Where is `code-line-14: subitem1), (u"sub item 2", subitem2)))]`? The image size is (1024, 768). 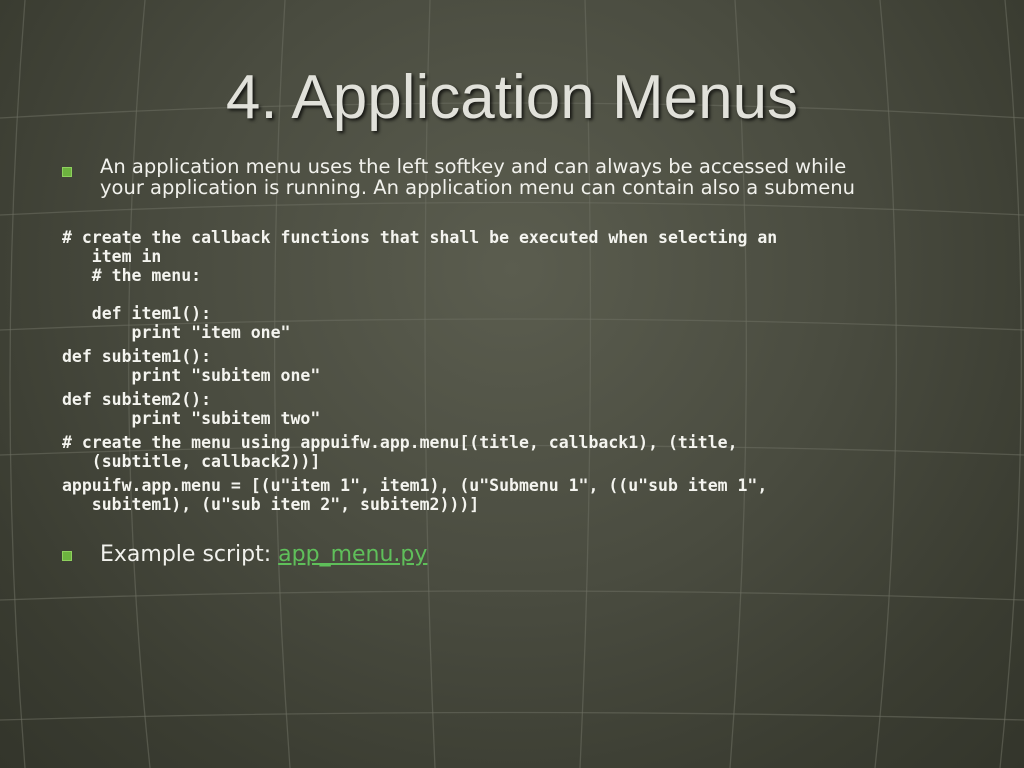
code-line-14: subitem1), (u"sub item 2", subitem2)))] is located at coordinates (271, 504).